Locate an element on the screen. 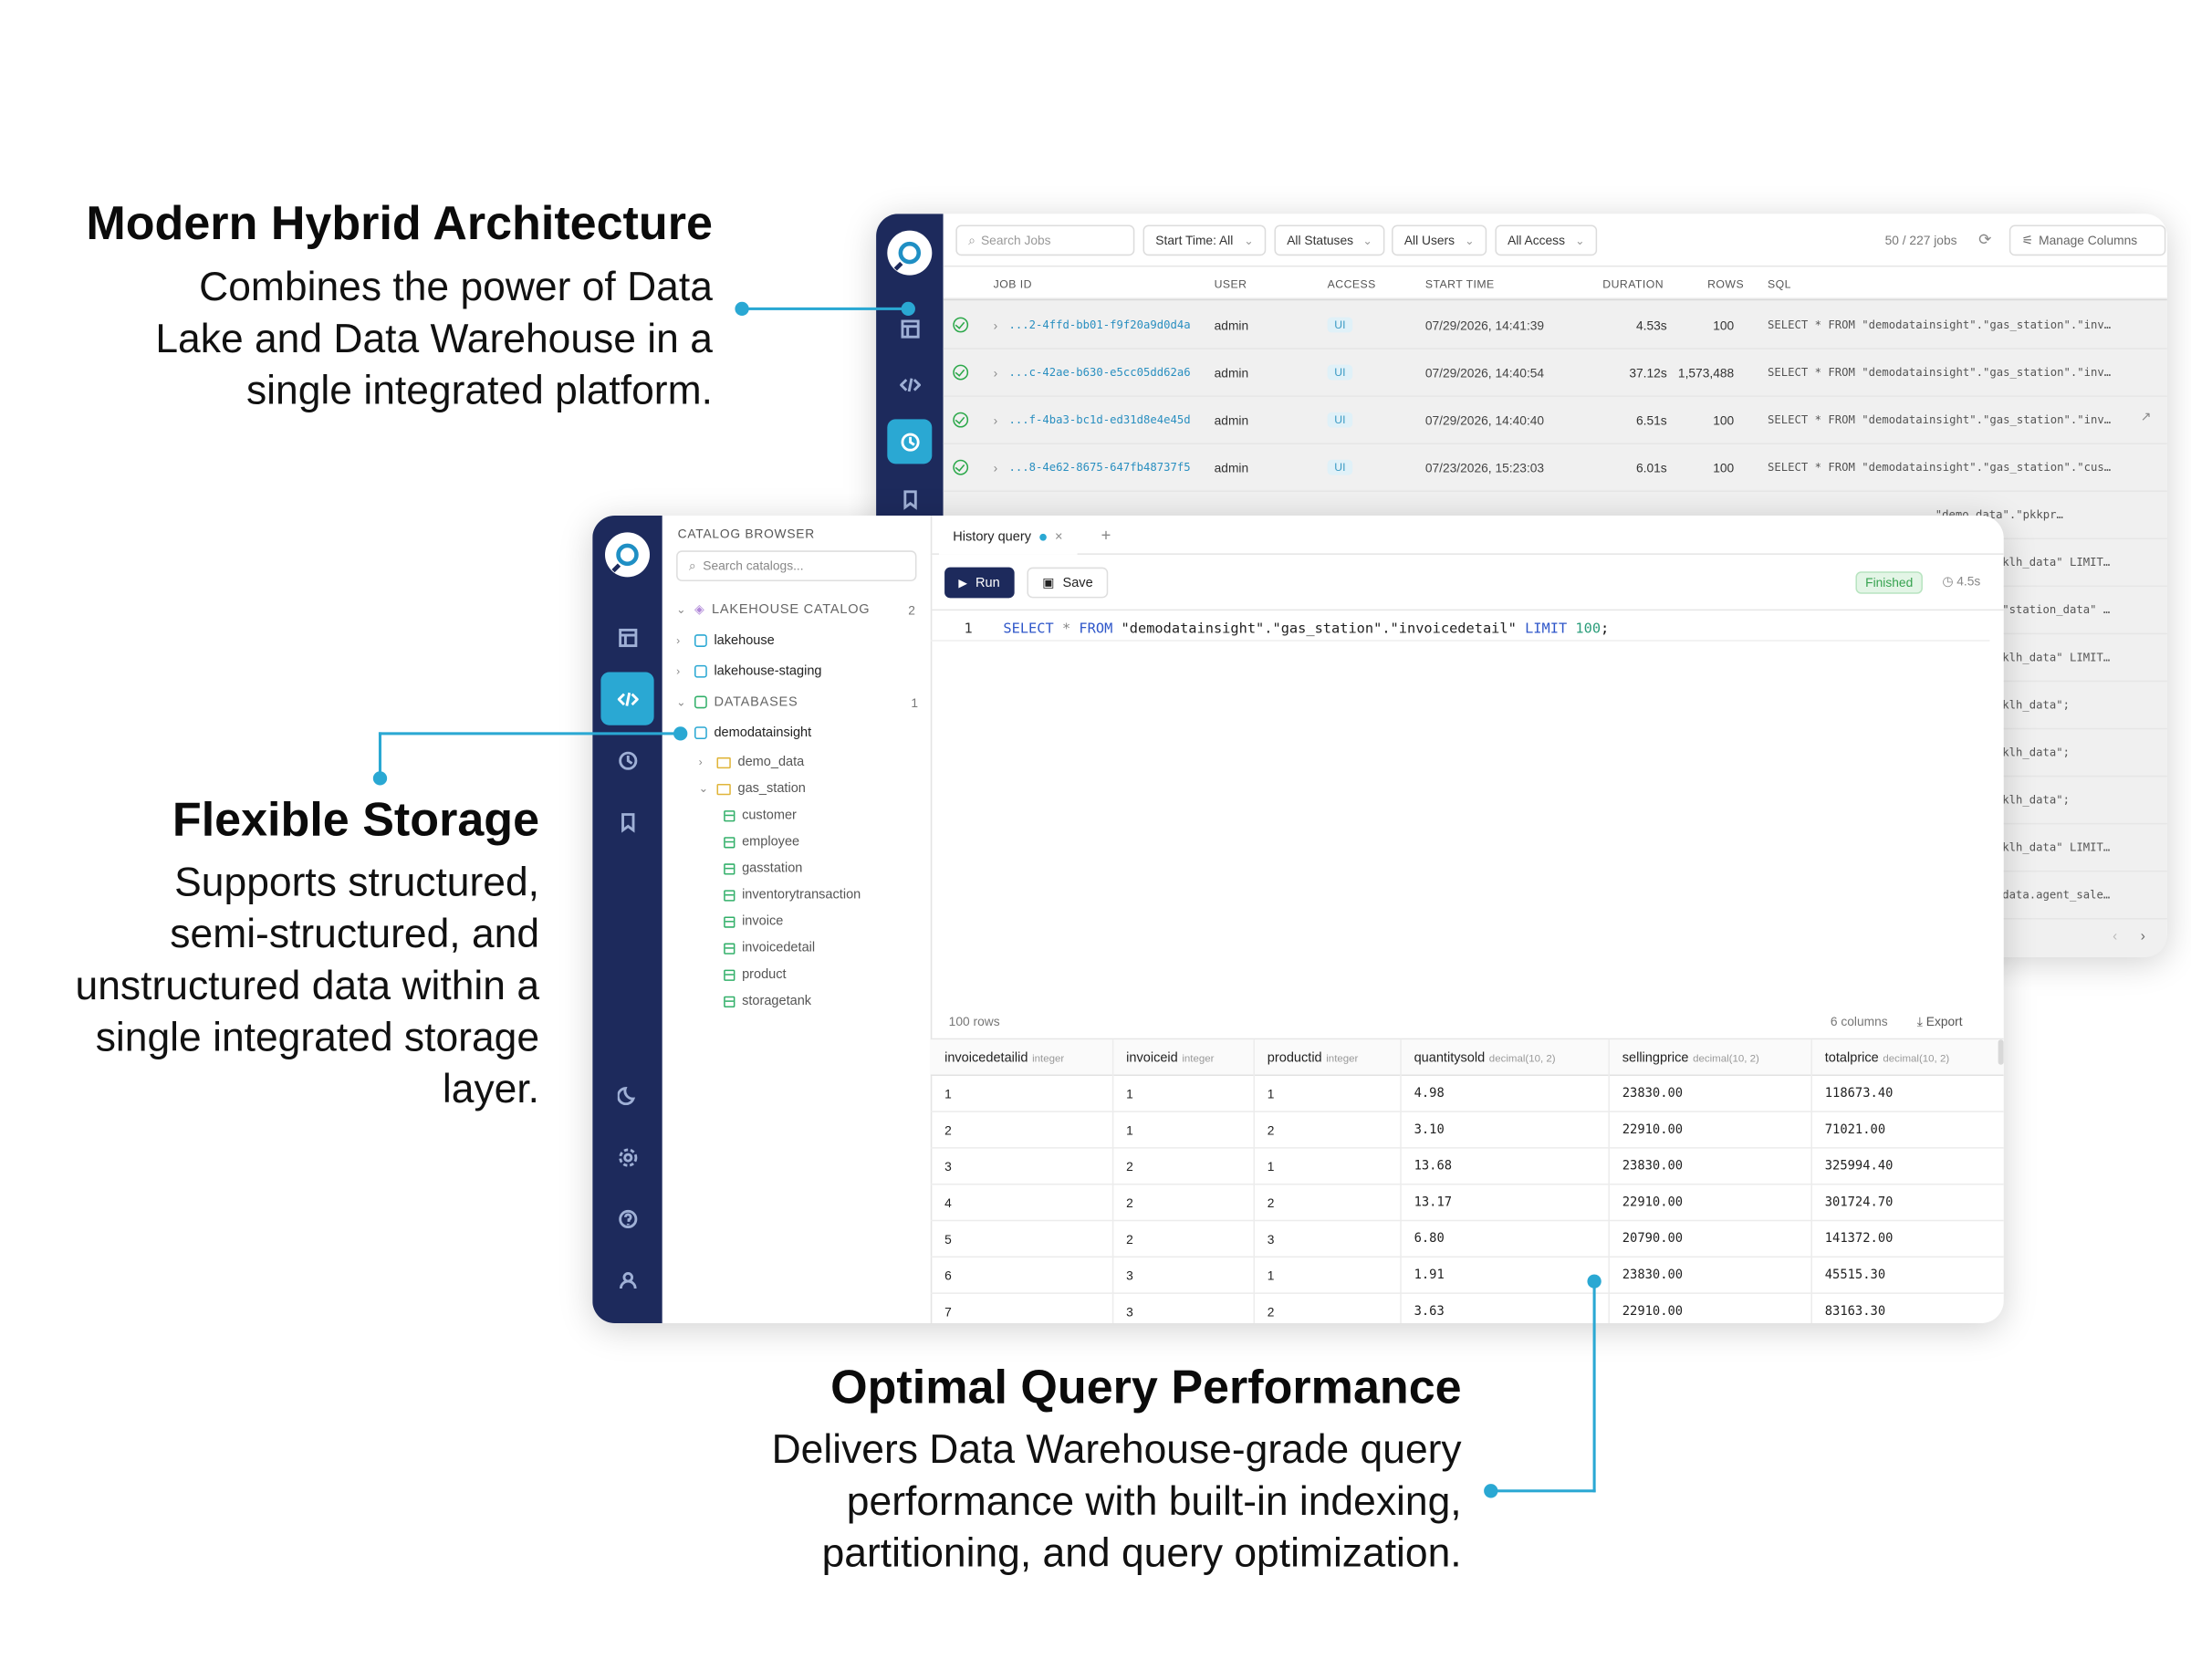 This screenshot has height=1680, width=2191. tree-item-demodatainsight: demodatainsight is located at coordinates (752, 733).